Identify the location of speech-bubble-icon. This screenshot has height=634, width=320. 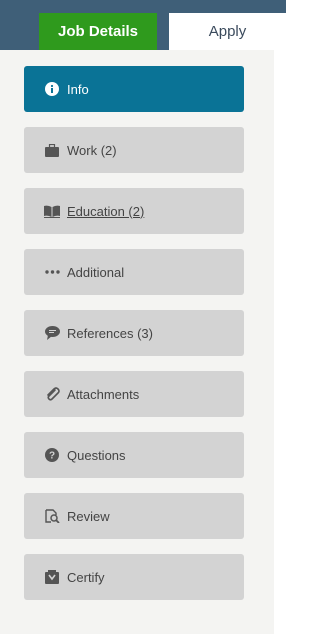
(52, 333).